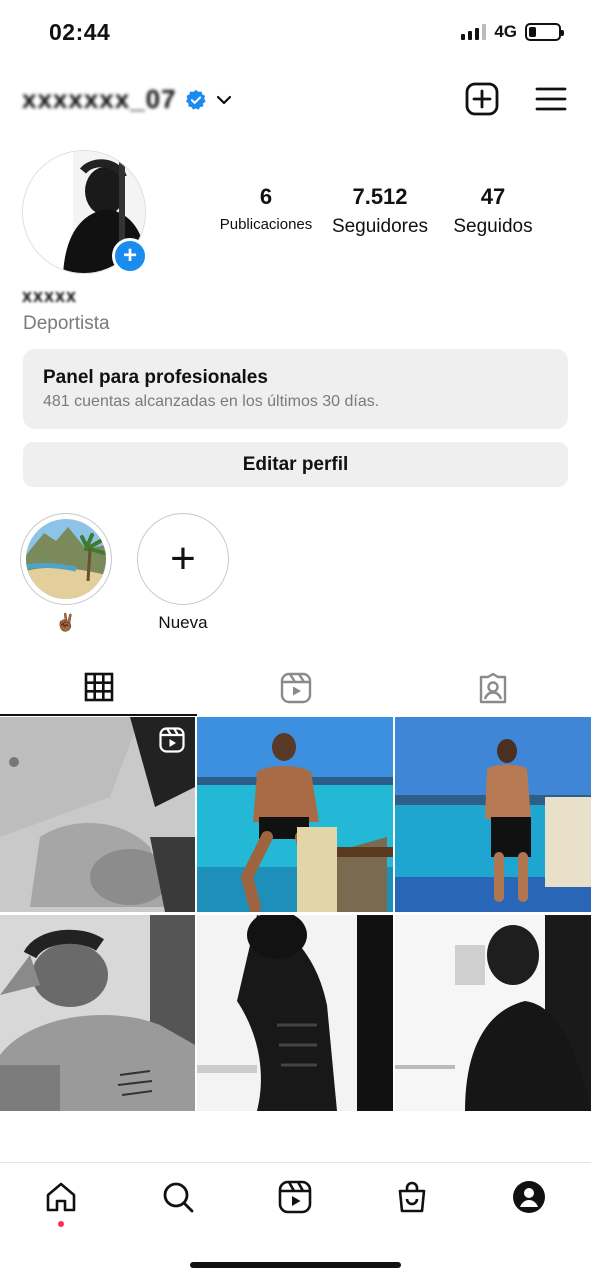  Describe the element at coordinates (295, 100) in the screenshot. I see `profile-header: xxxxxxx_07` at that location.